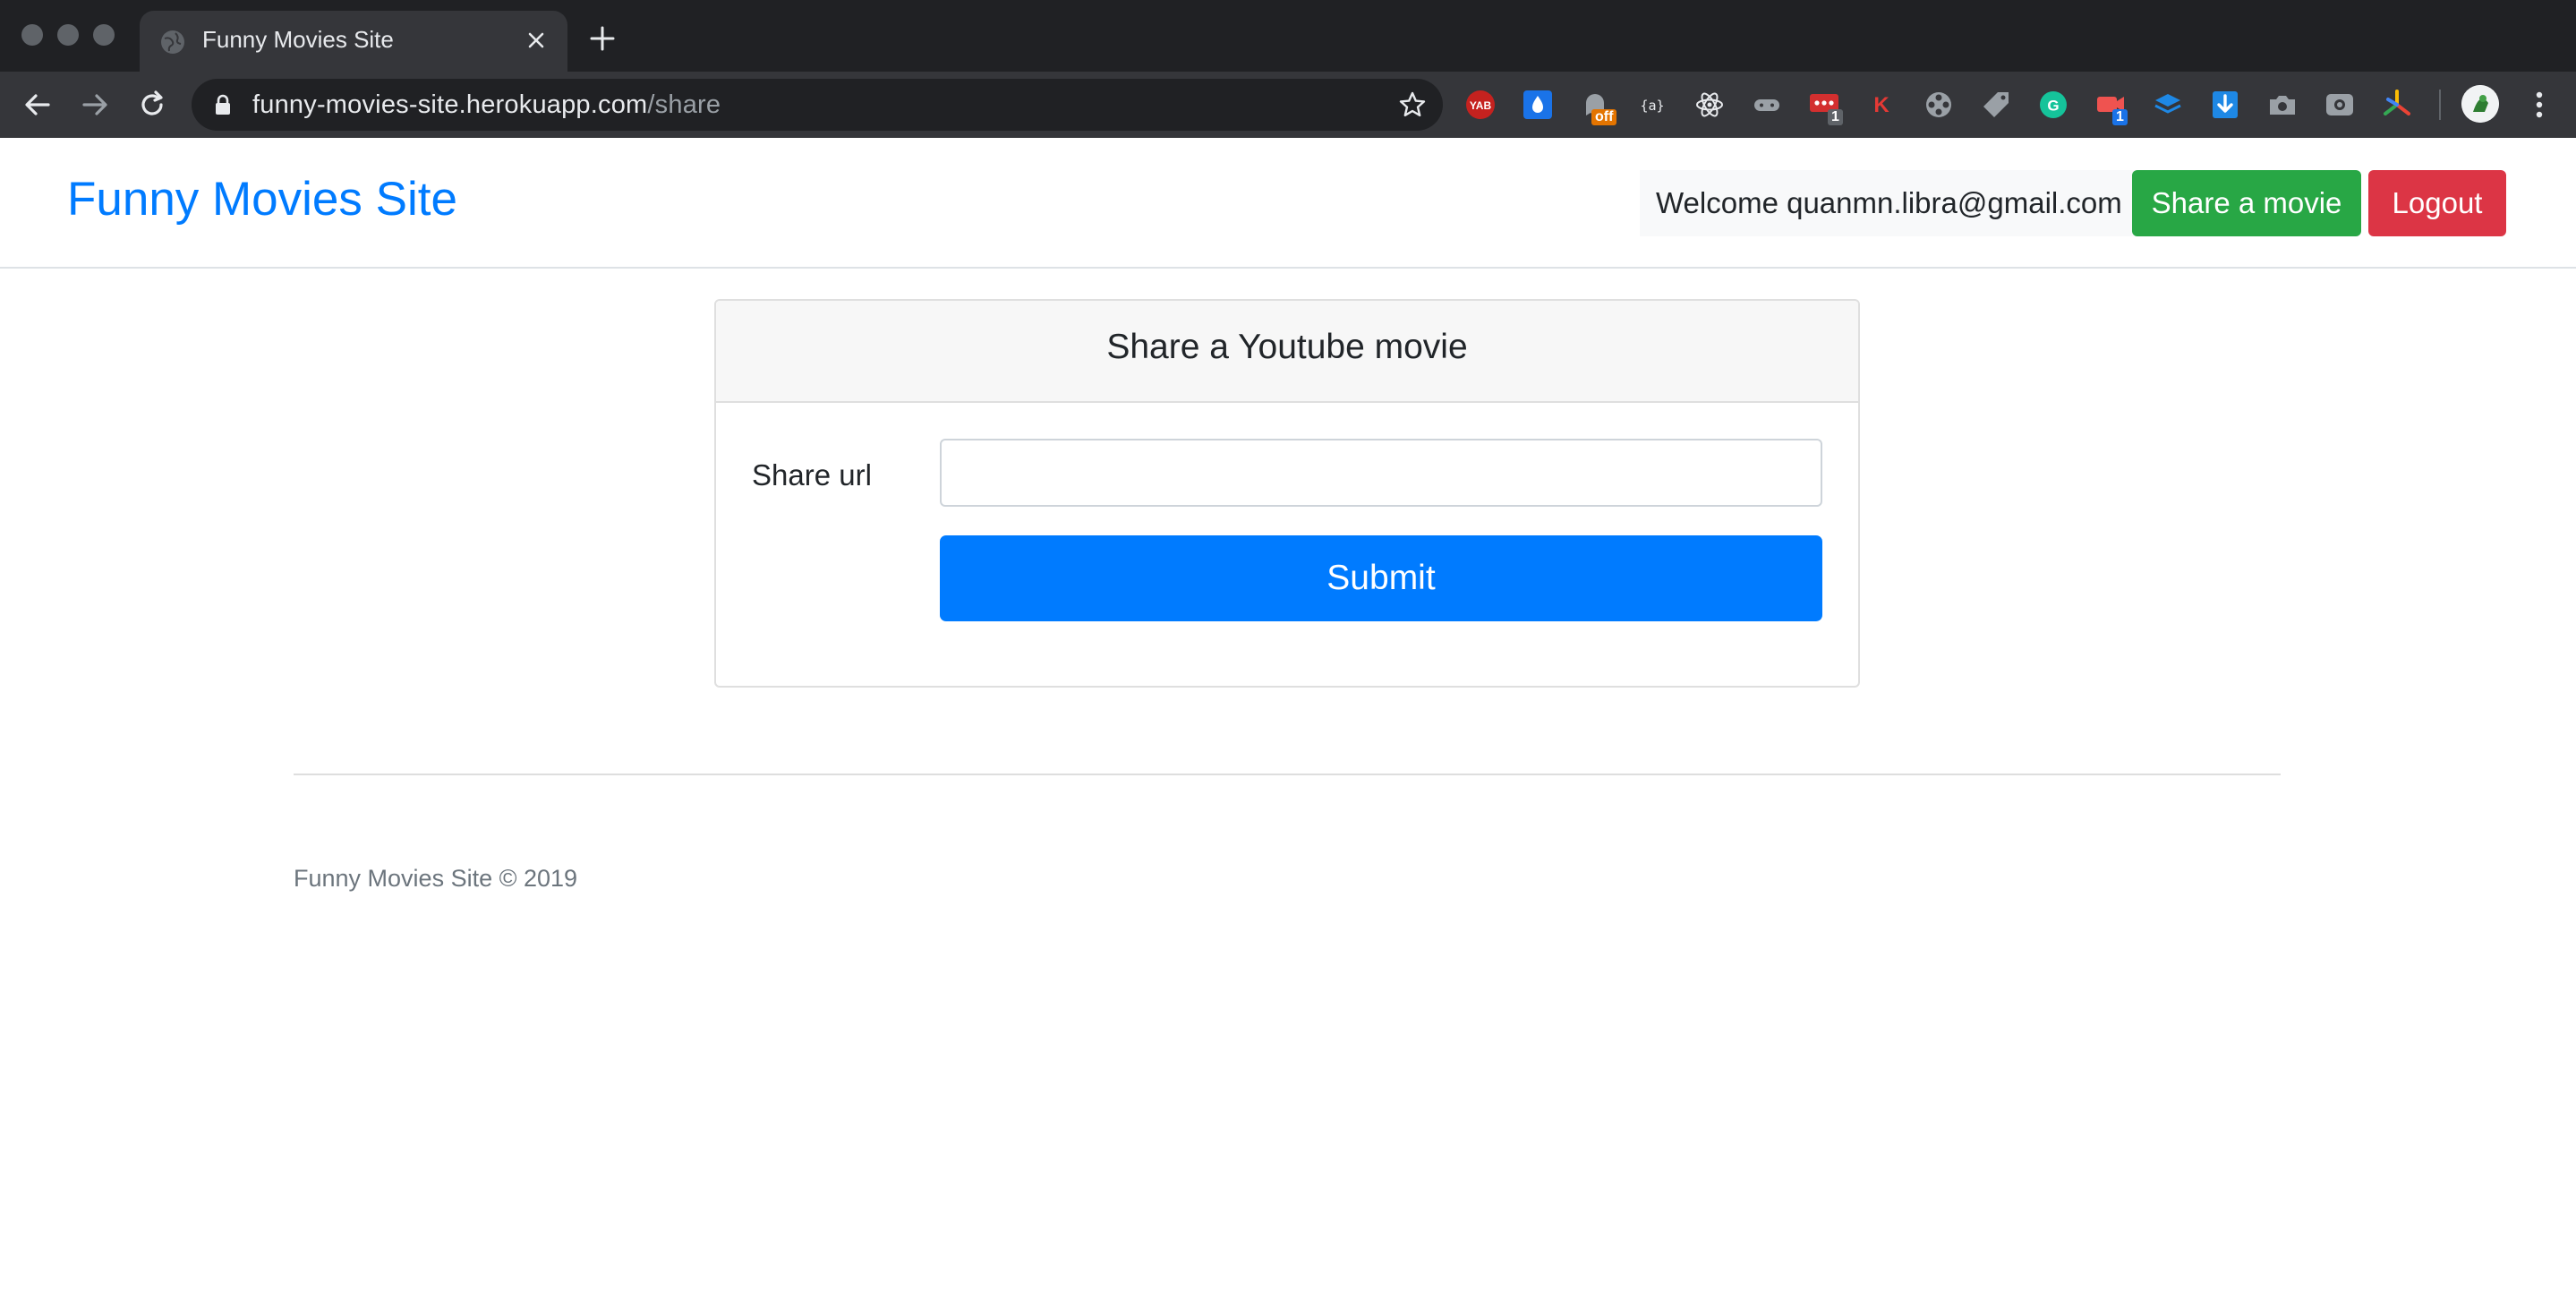  Describe the element at coordinates (1767, 105) in the screenshot. I see `gamepad-icon` at that location.